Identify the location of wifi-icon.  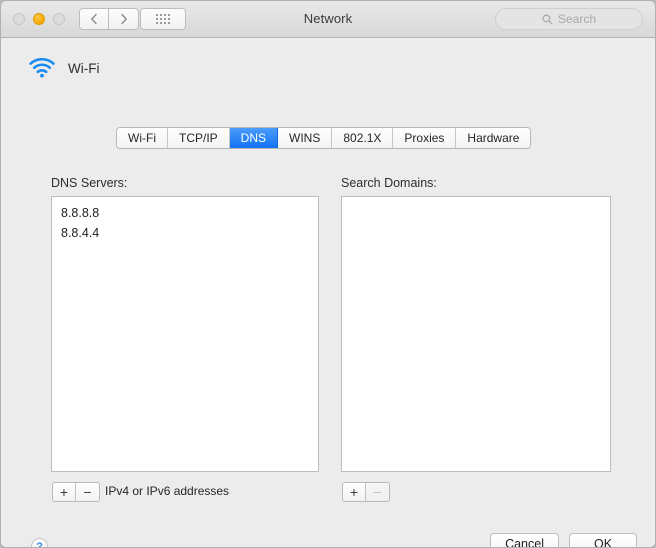
(42, 68).